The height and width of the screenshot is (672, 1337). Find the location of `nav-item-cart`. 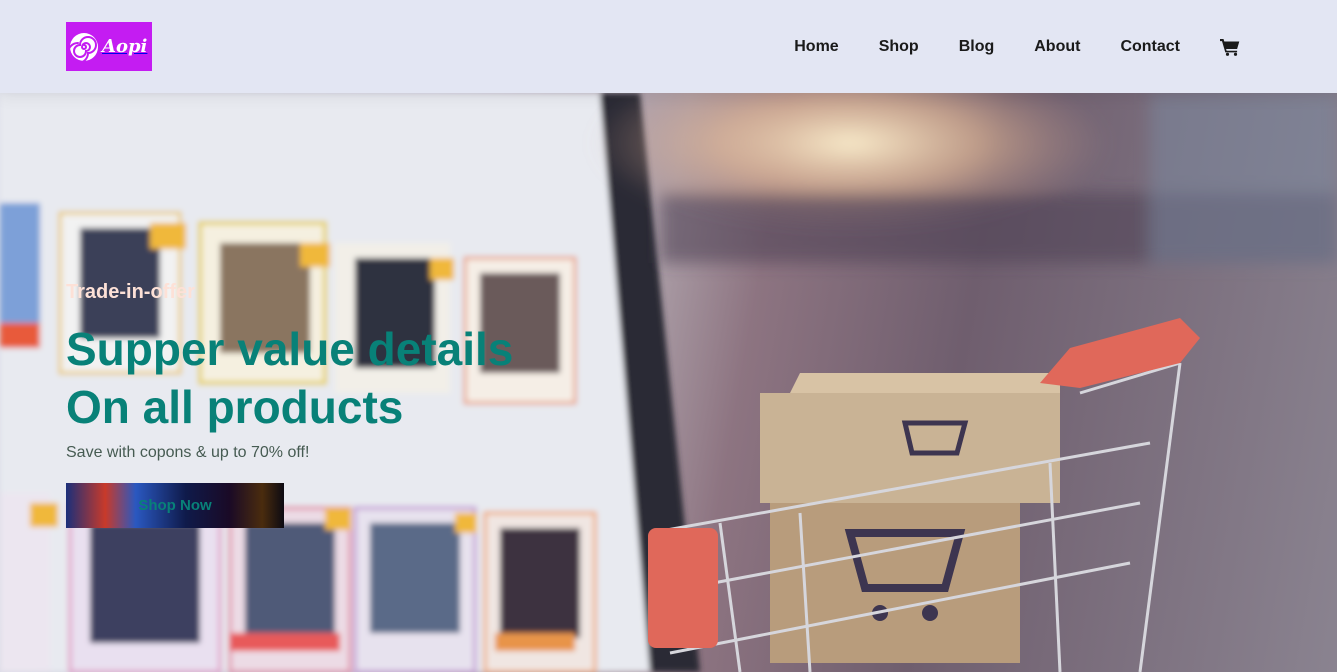

nav-item-cart is located at coordinates (1220, 47).